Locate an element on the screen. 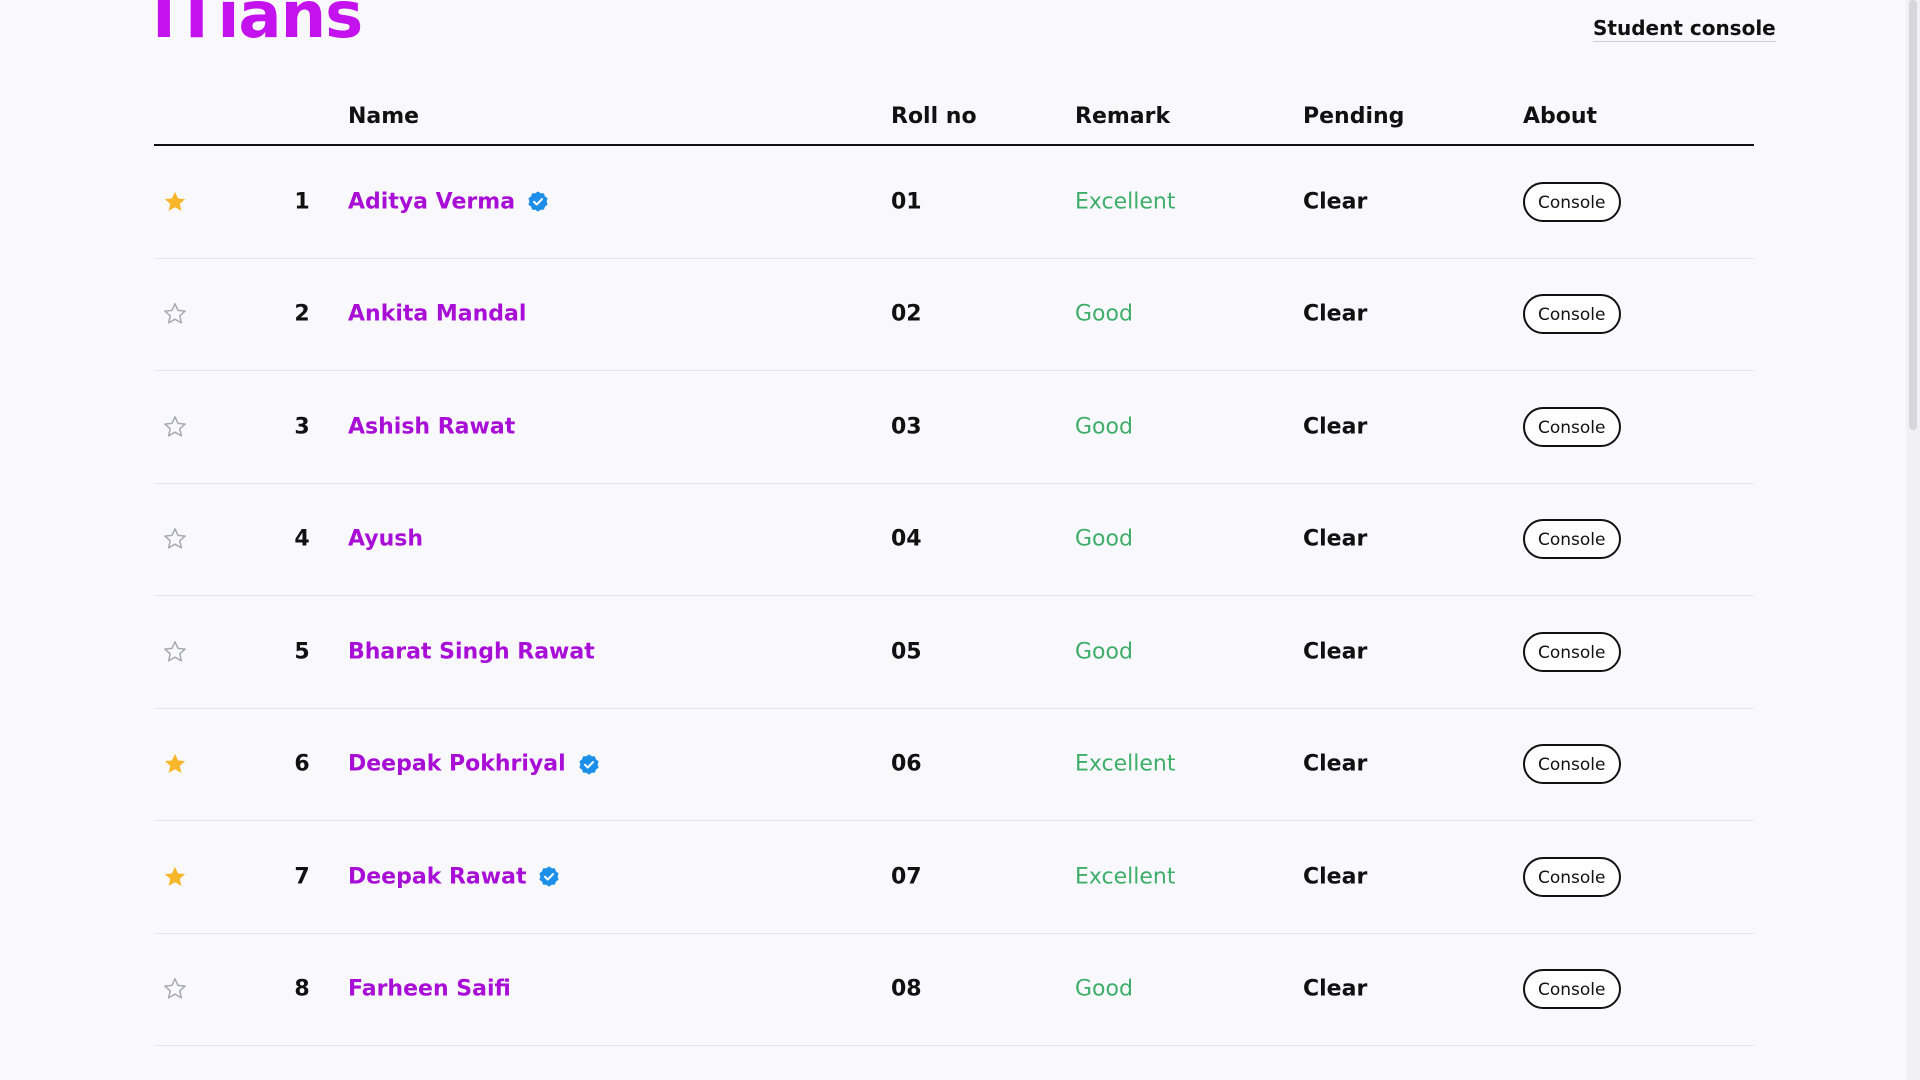 This screenshot has height=1080, width=1920. table-row: 2 Ankita Mandal 02 Good Clear Console is located at coordinates (954, 315).